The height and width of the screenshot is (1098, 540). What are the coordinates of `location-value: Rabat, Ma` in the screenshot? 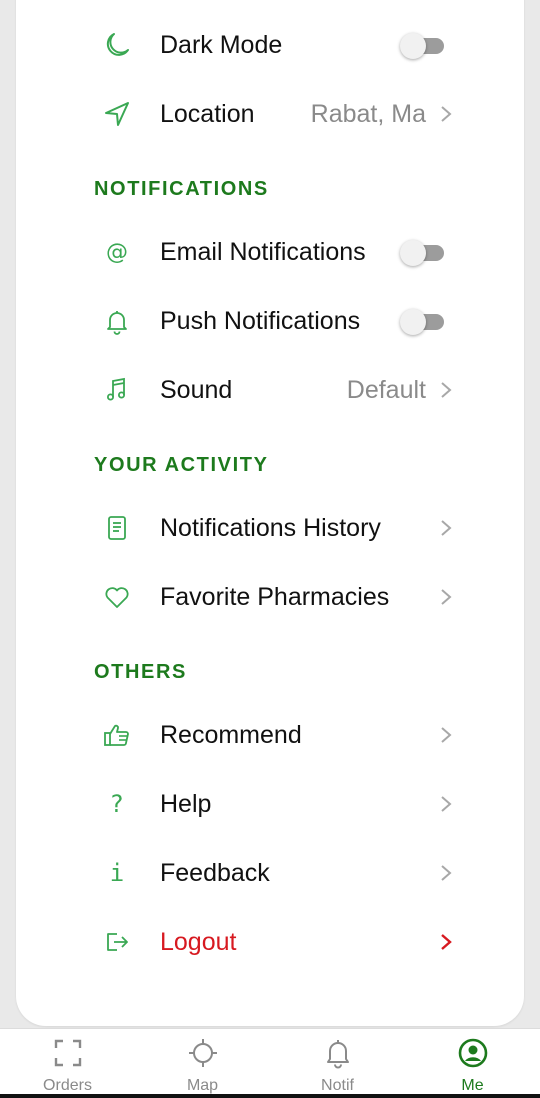 It's located at (368, 114).